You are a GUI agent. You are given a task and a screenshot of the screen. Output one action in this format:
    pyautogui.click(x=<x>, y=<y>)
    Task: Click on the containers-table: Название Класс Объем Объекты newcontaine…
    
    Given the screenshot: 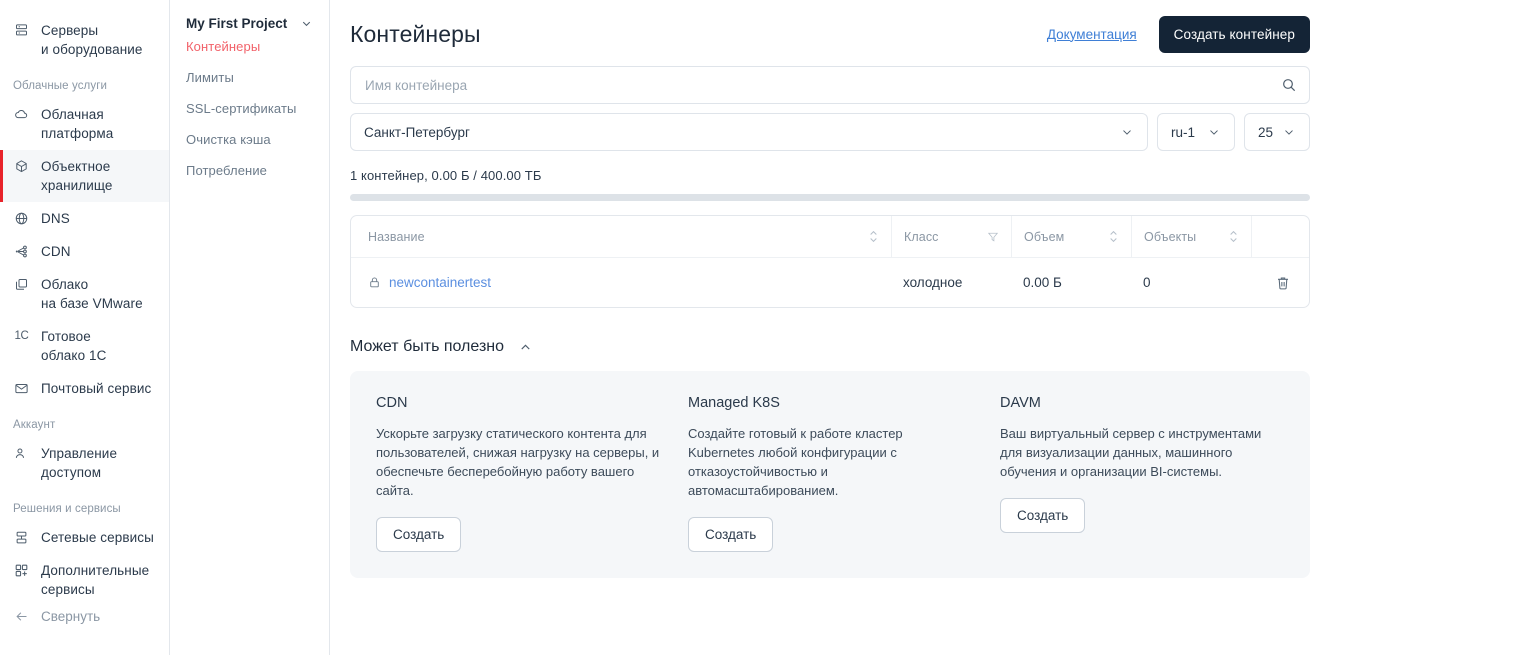 What is the action you would take?
    pyautogui.click(x=830, y=261)
    